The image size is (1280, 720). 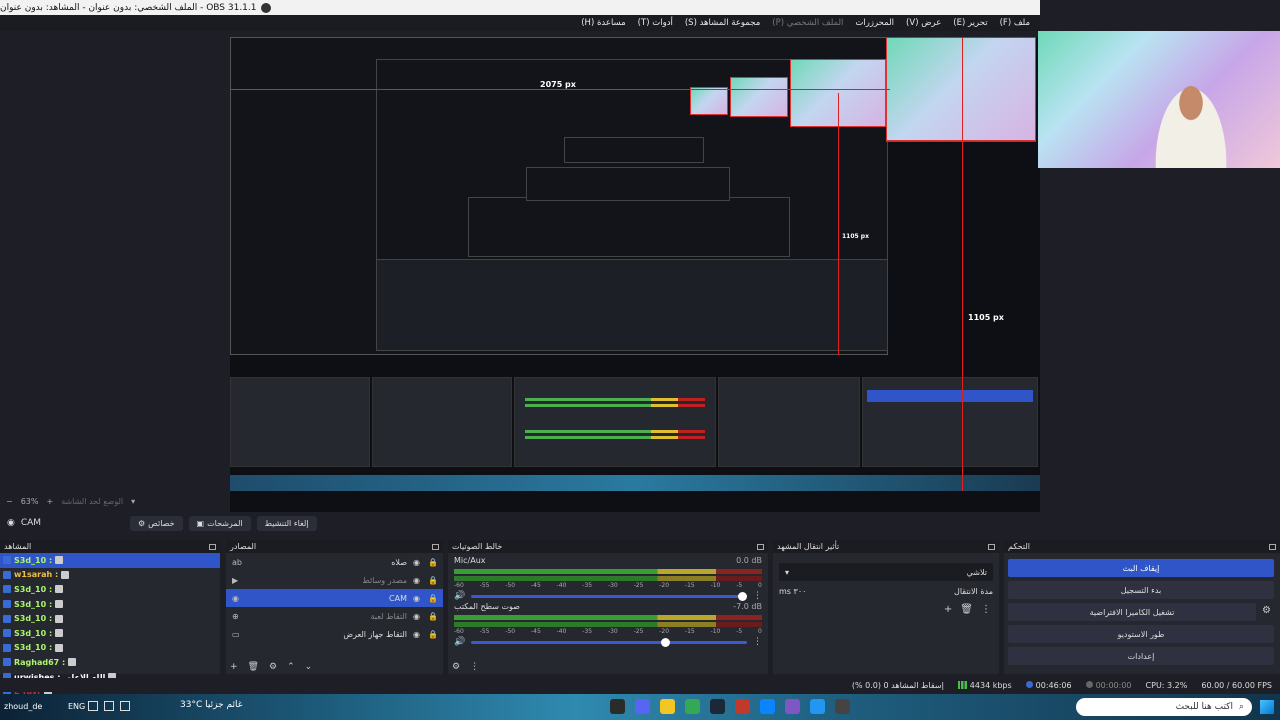 What do you see at coordinates (1132, 612) in the screenshot?
I see `virtual-camera-button: تشغيل الكاميرا الافتراضية` at bounding box center [1132, 612].